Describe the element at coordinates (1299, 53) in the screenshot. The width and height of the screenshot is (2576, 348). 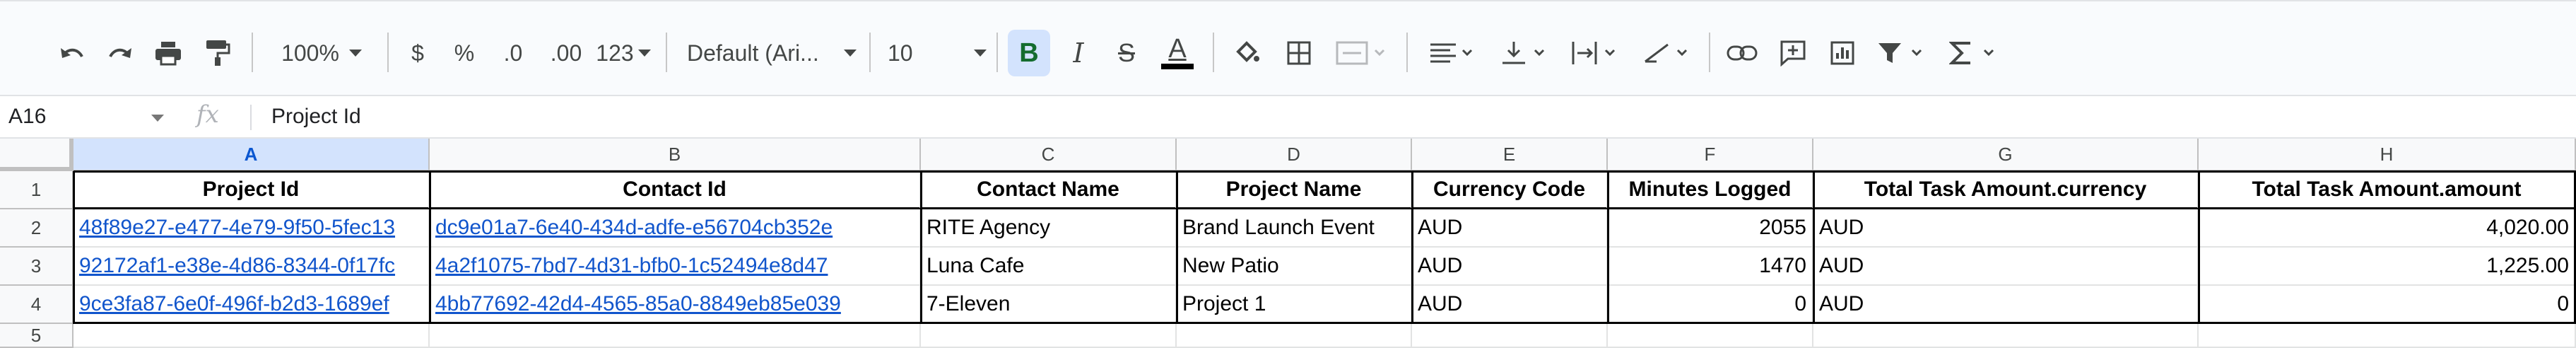
I see `borders-icon` at that location.